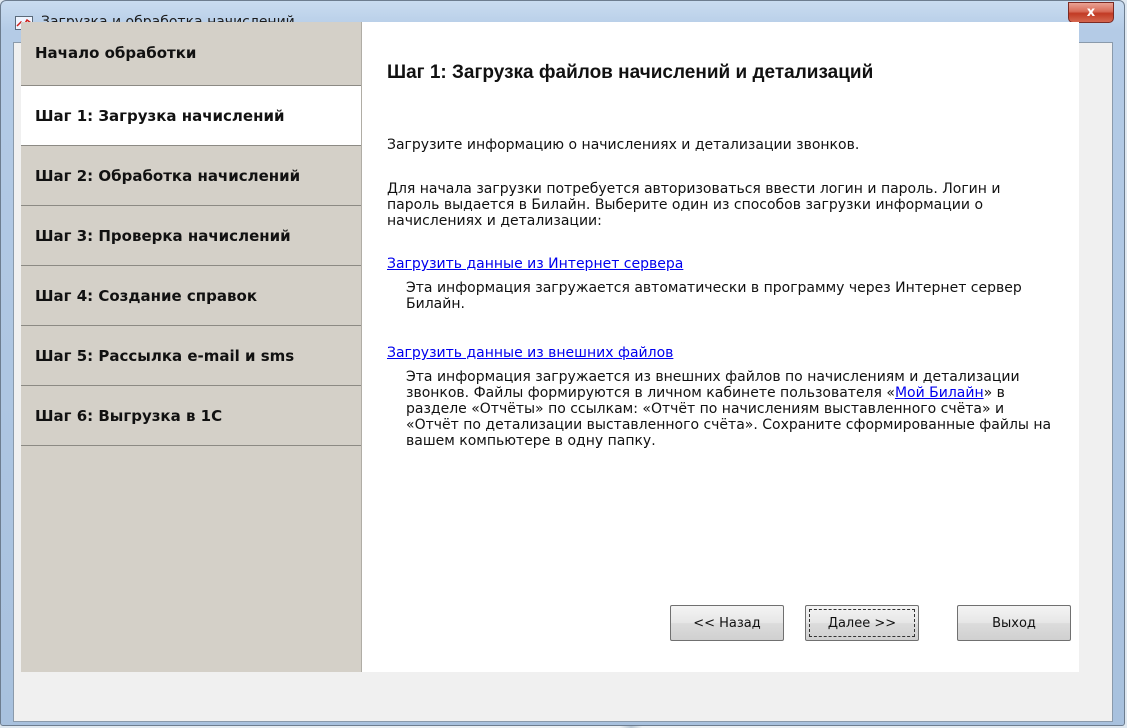 The image size is (1127, 728). What do you see at coordinates (116, 53) in the screenshot?
I see `sidebar-item-label: Начало обработки` at bounding box center [116, 53].